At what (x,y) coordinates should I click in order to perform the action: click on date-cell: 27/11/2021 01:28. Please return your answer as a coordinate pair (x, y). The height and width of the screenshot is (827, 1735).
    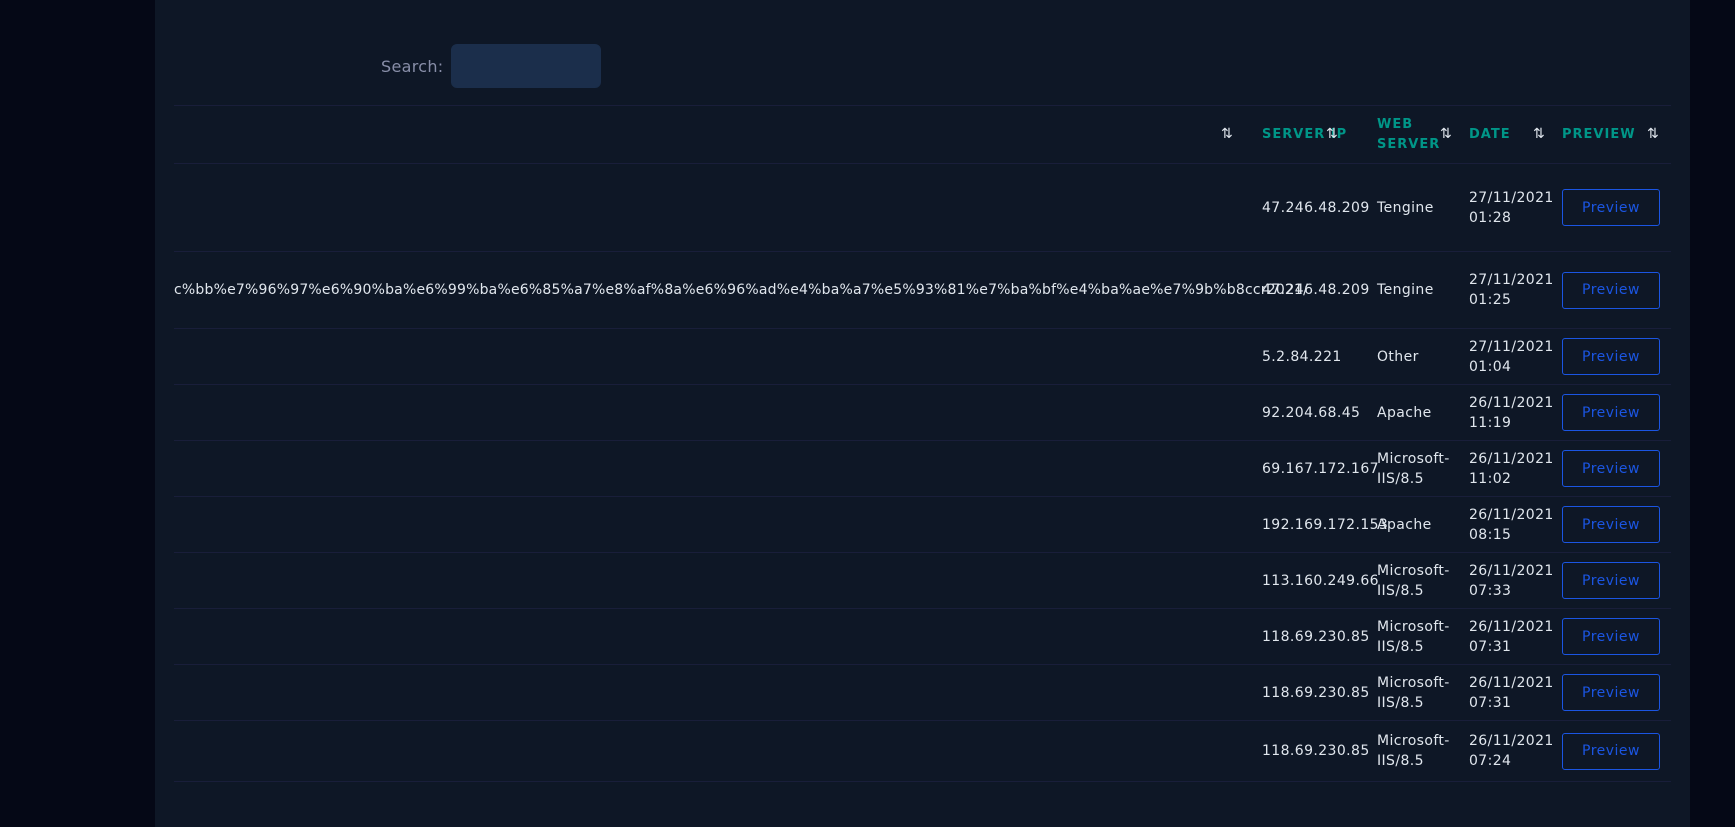
    Looking at the image, I should click on (1511, 207).